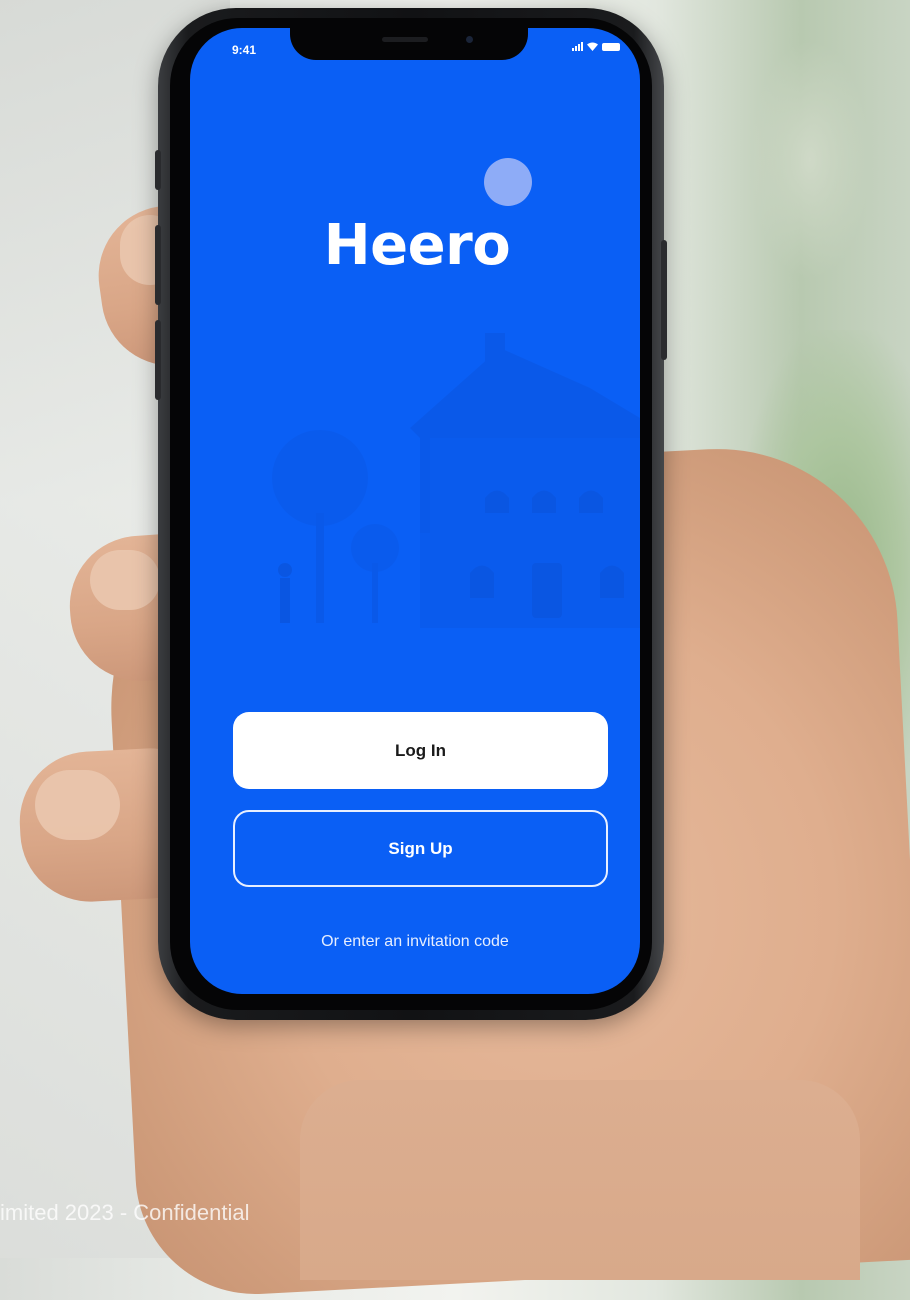  What do you see at coordinates (611, 46) in the screenshot?
I see `battery-icon` at bounding box center [611, 46].